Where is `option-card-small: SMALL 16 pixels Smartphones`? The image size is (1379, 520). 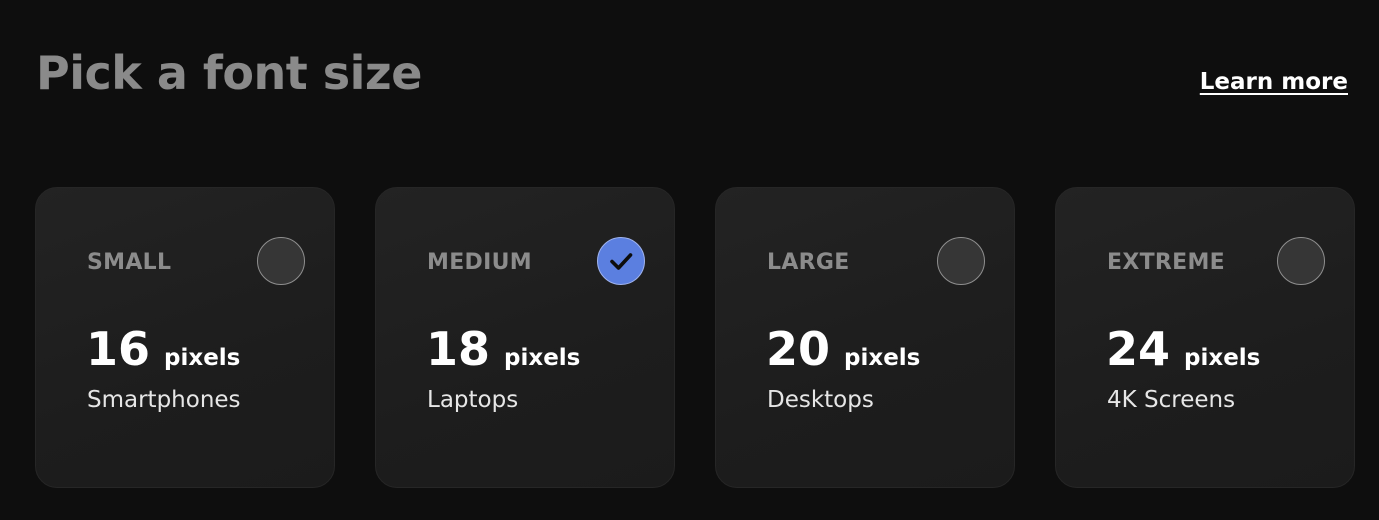
option-card-small: SMALL 16 pixels Smartphones is located at coordinates (185, 337).